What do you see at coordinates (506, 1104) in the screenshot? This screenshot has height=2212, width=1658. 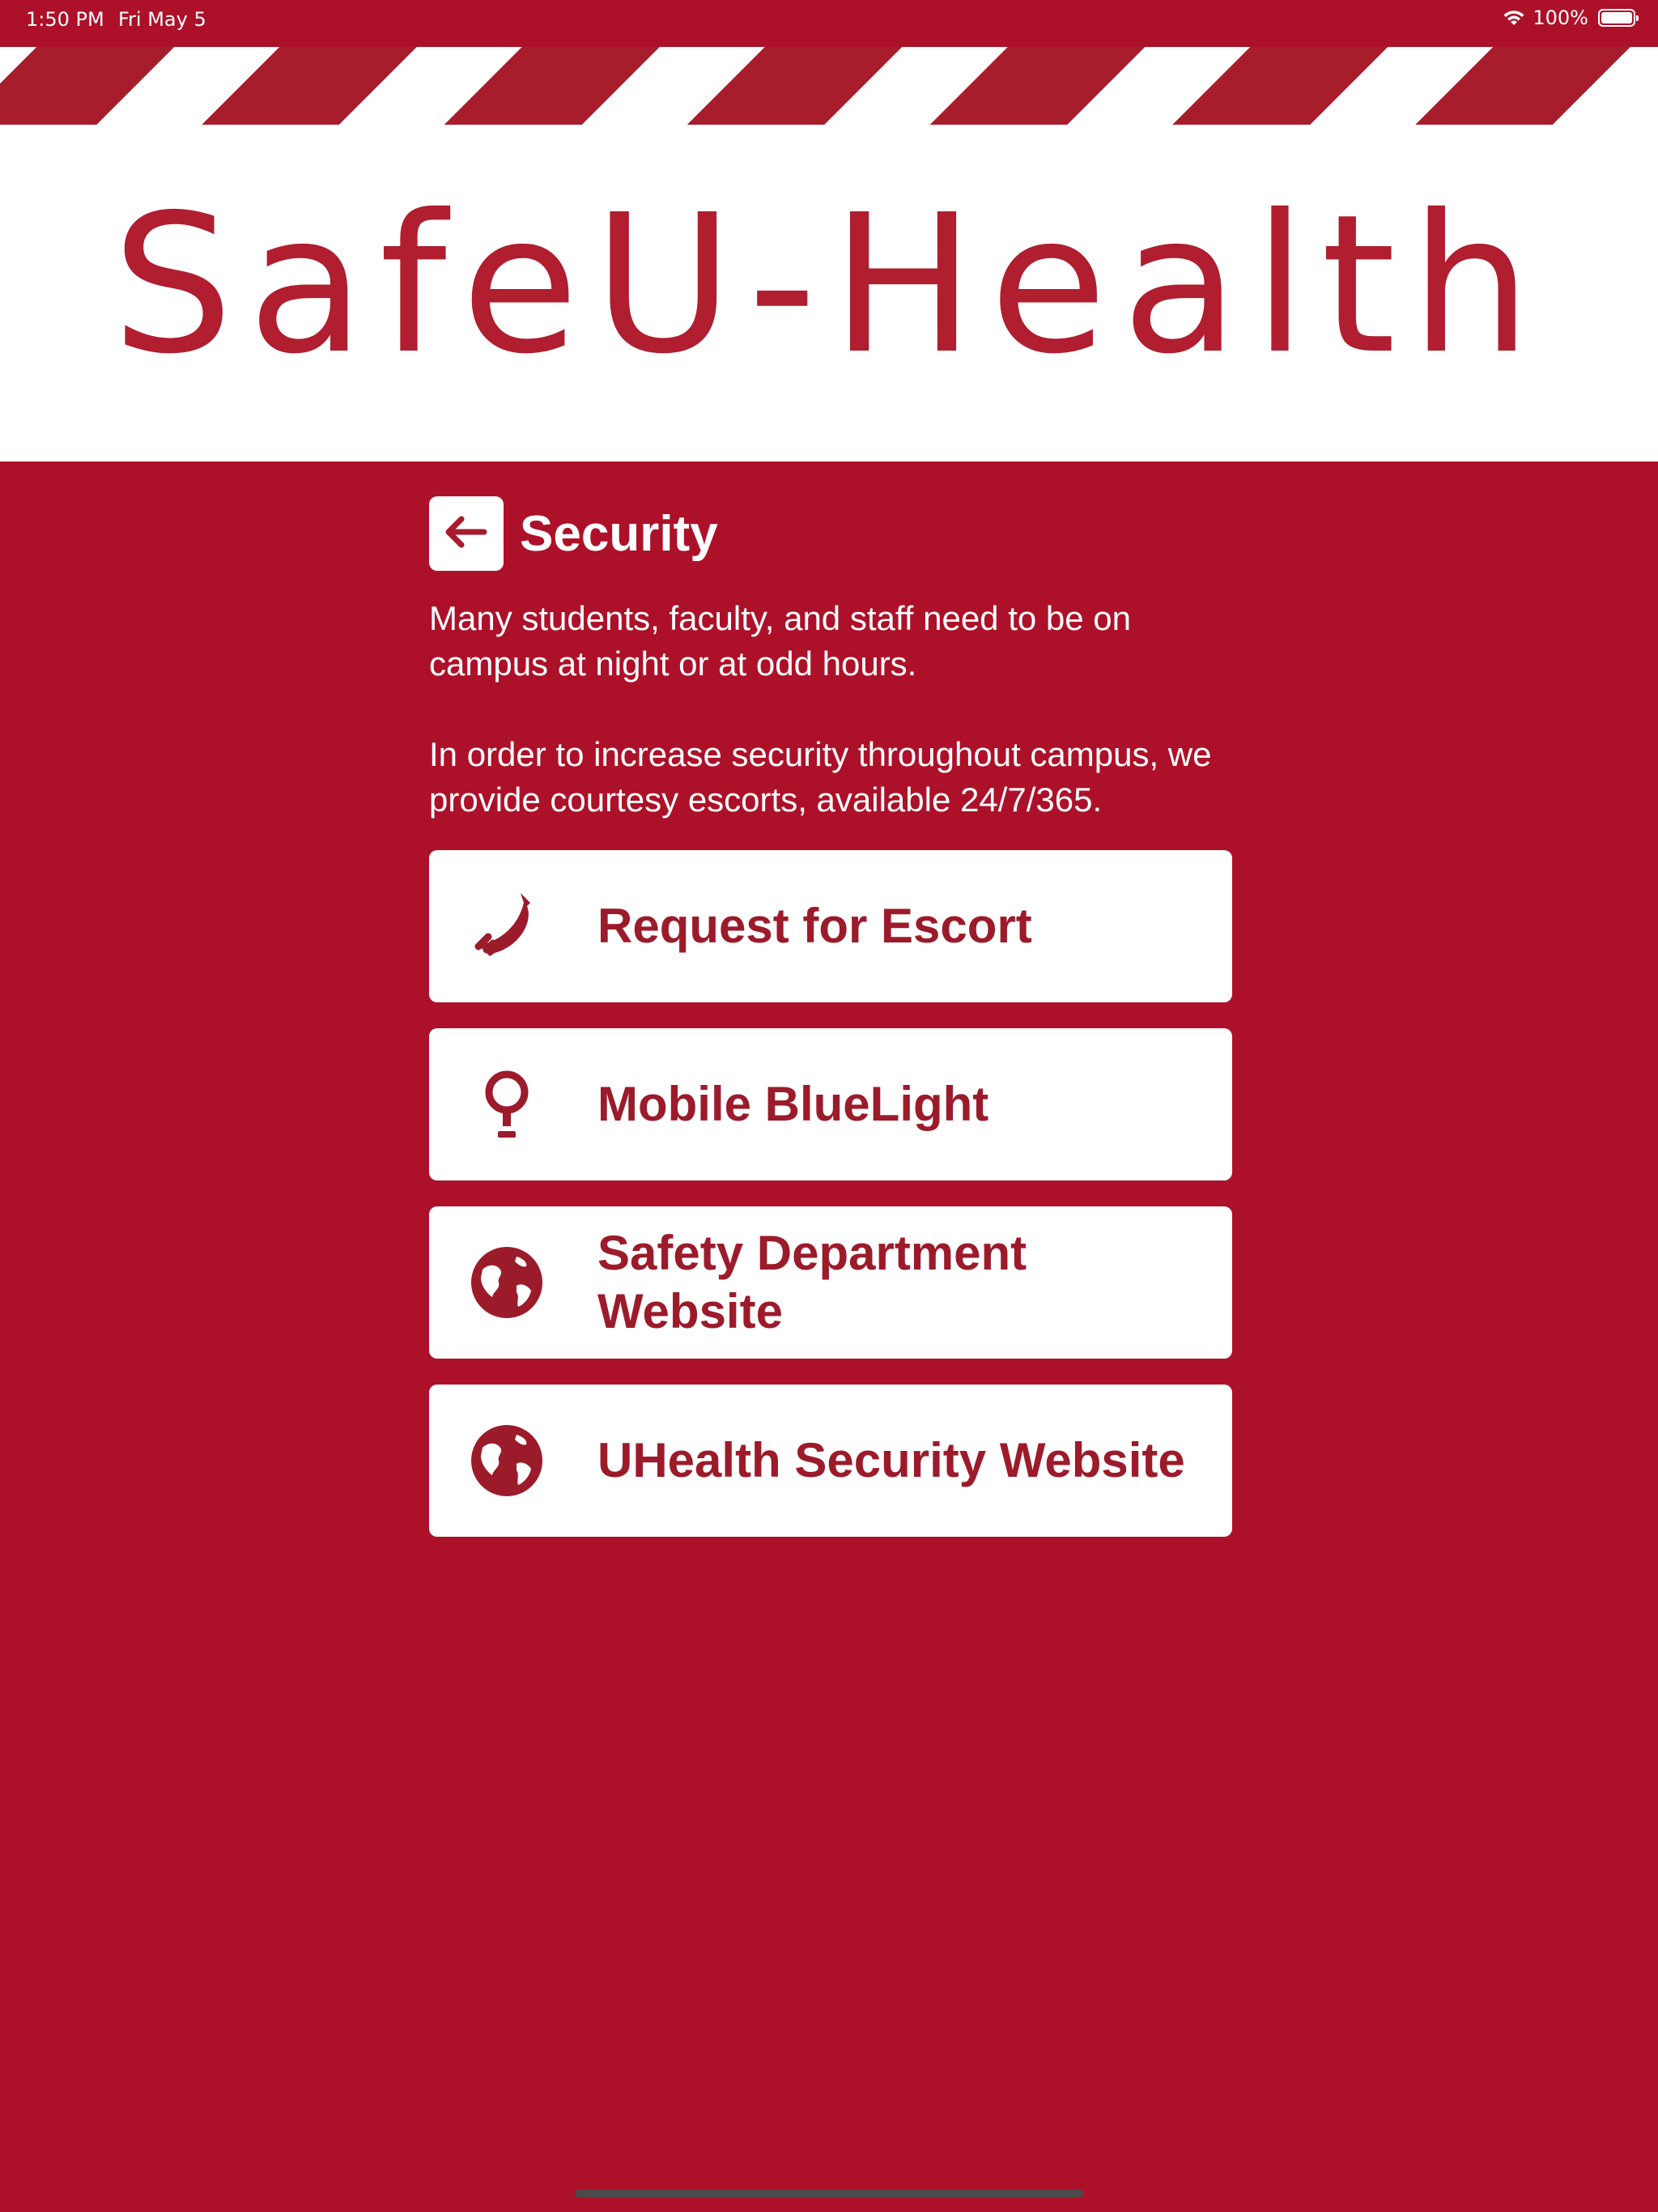 I see `lightbulb-icon` at bounding box center [506, 1104].